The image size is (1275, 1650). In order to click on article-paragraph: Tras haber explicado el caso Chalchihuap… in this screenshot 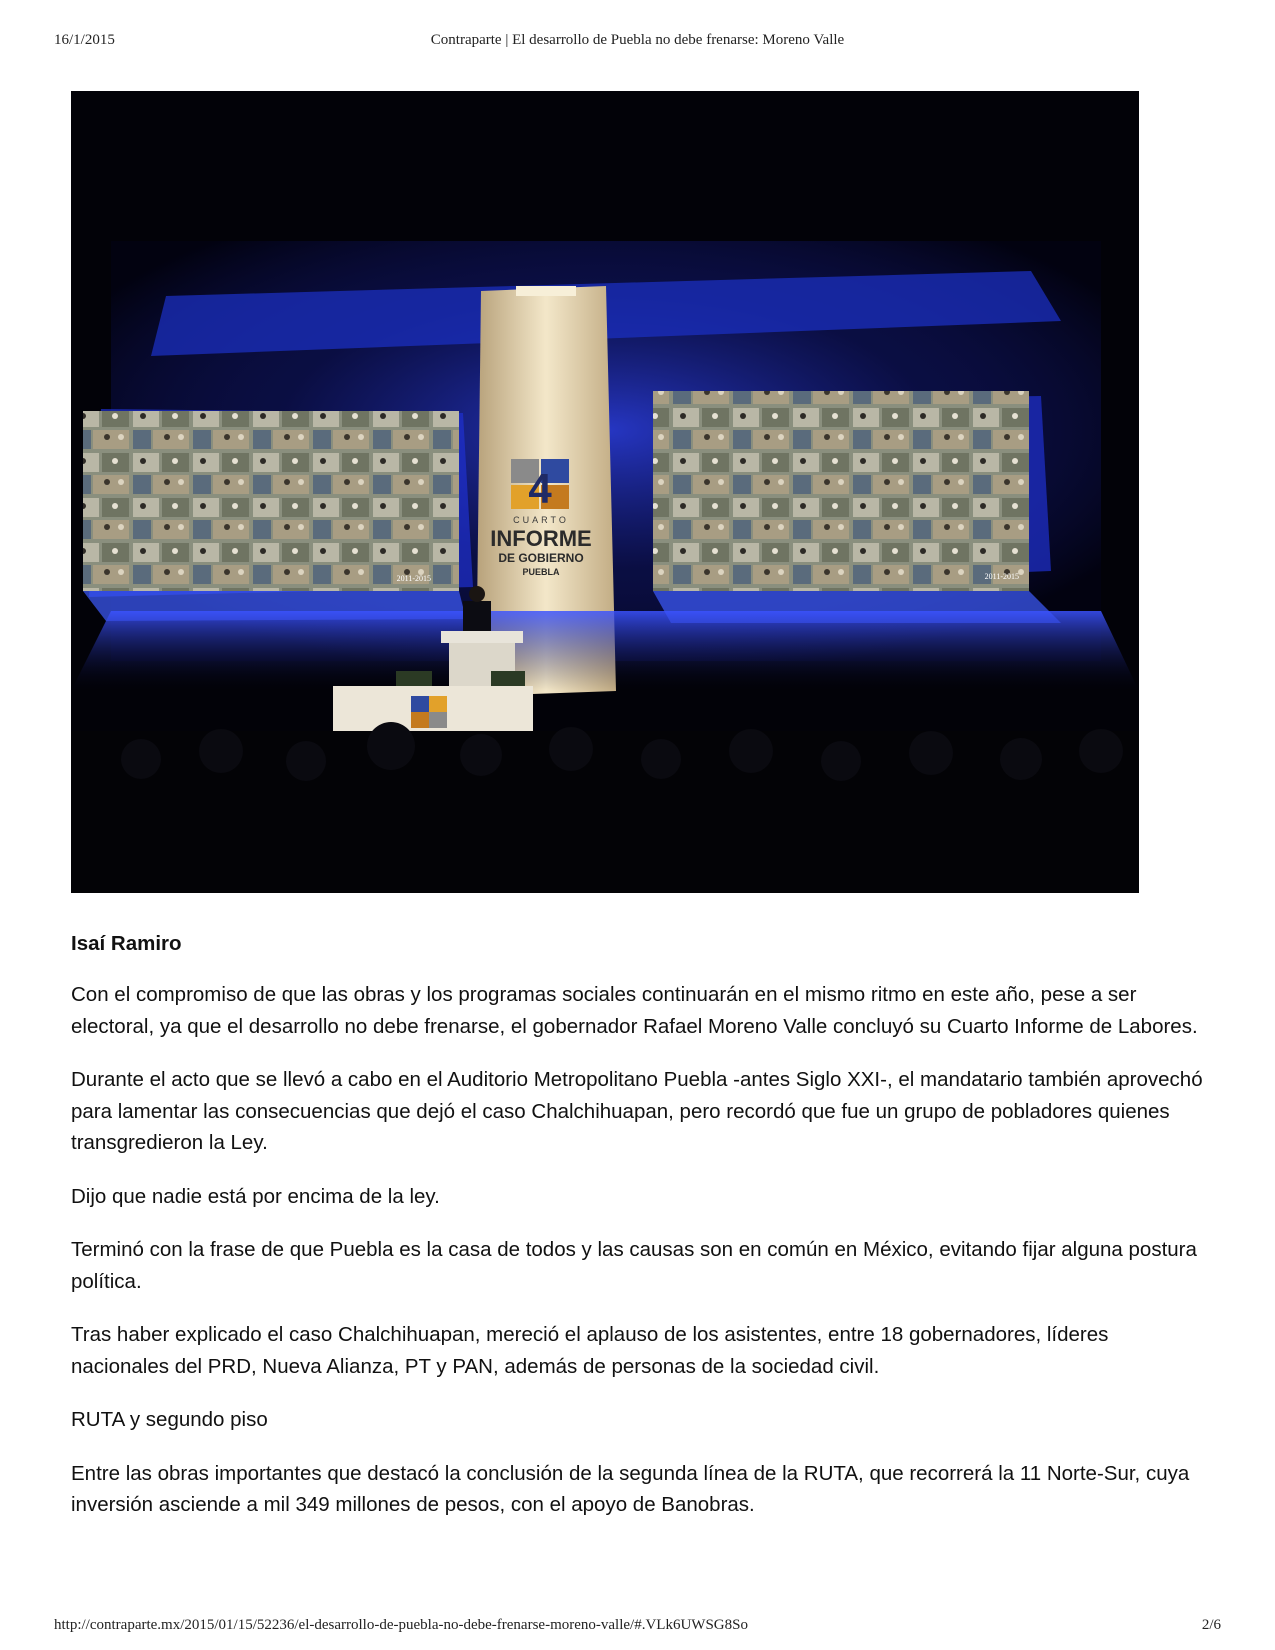, I will do `click(590, 1350)`.